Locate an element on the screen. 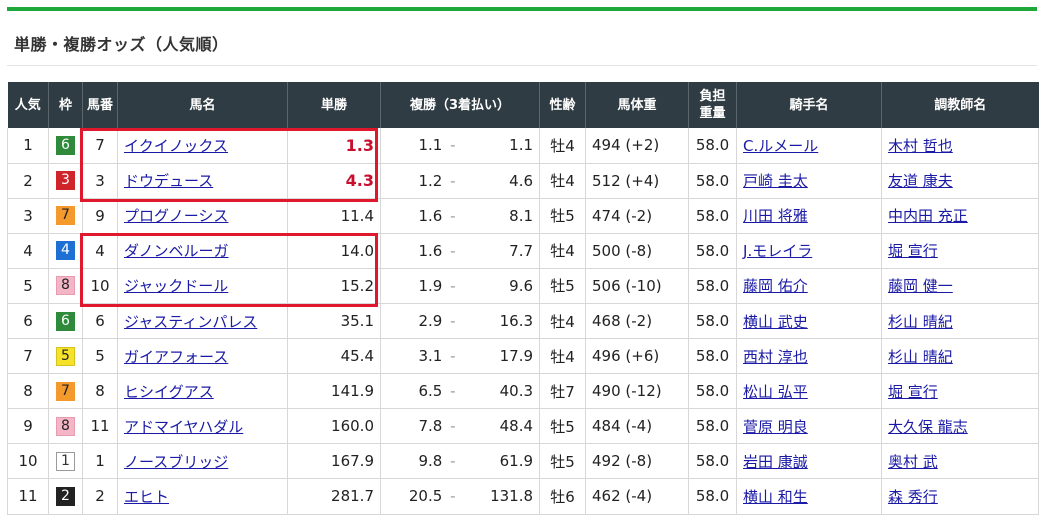 The image size is (1044, 524). trainer-link: 大久保 龍志 is located at coordinates (928, 427).